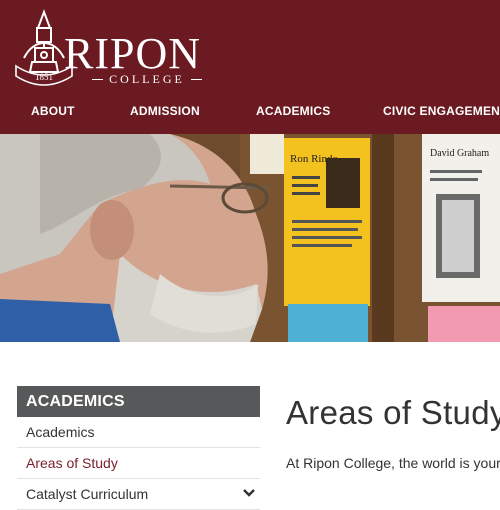  I want to click on sidebar-item-label: Academics, so click(60, 432).